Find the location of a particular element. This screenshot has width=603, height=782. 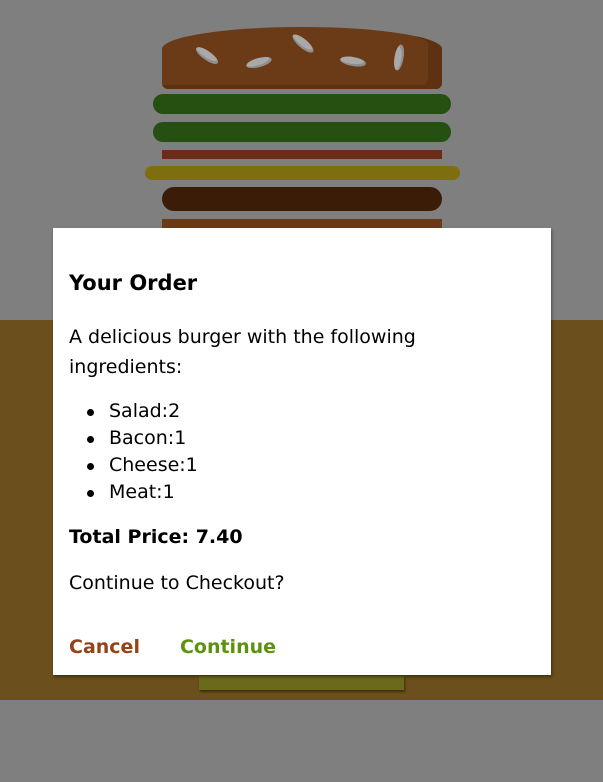

ingredient-list: Salad:2 Bacon:1 Cheese:1 Meat:1 is located at coordinates (302, 452).